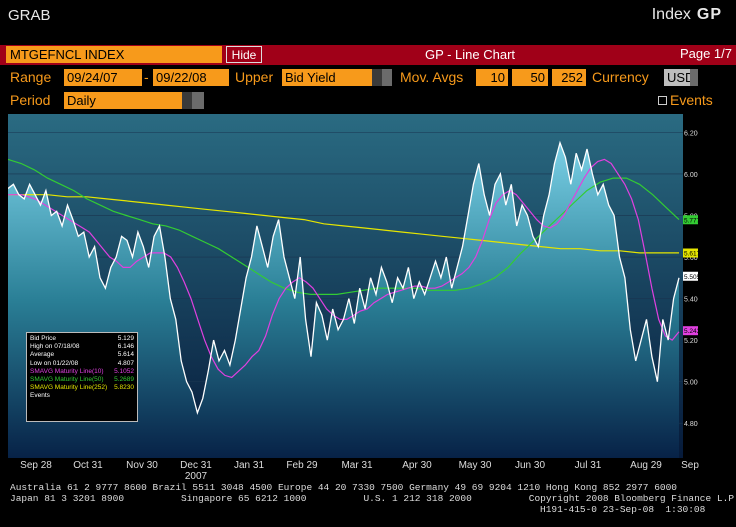 This screenshot has height=527, width=736. What do you see at coordinates (646, 465) in the screenshot?
I see `x-tick-label: Aug 29` at bounding box center [646, 465].